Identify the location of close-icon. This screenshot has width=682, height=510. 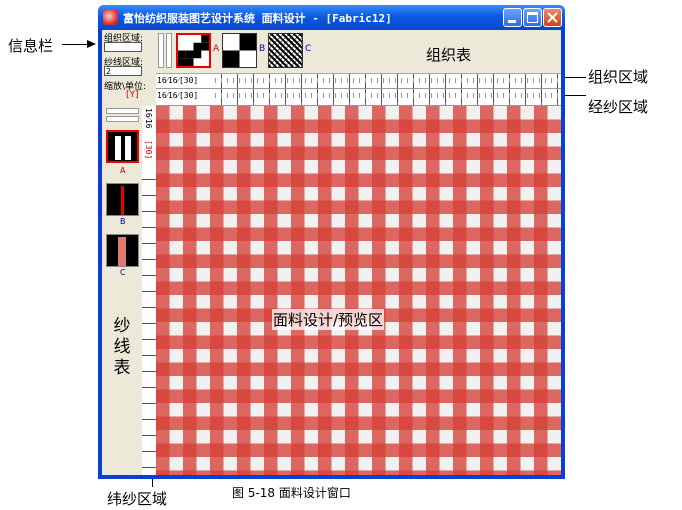
(552, 17).